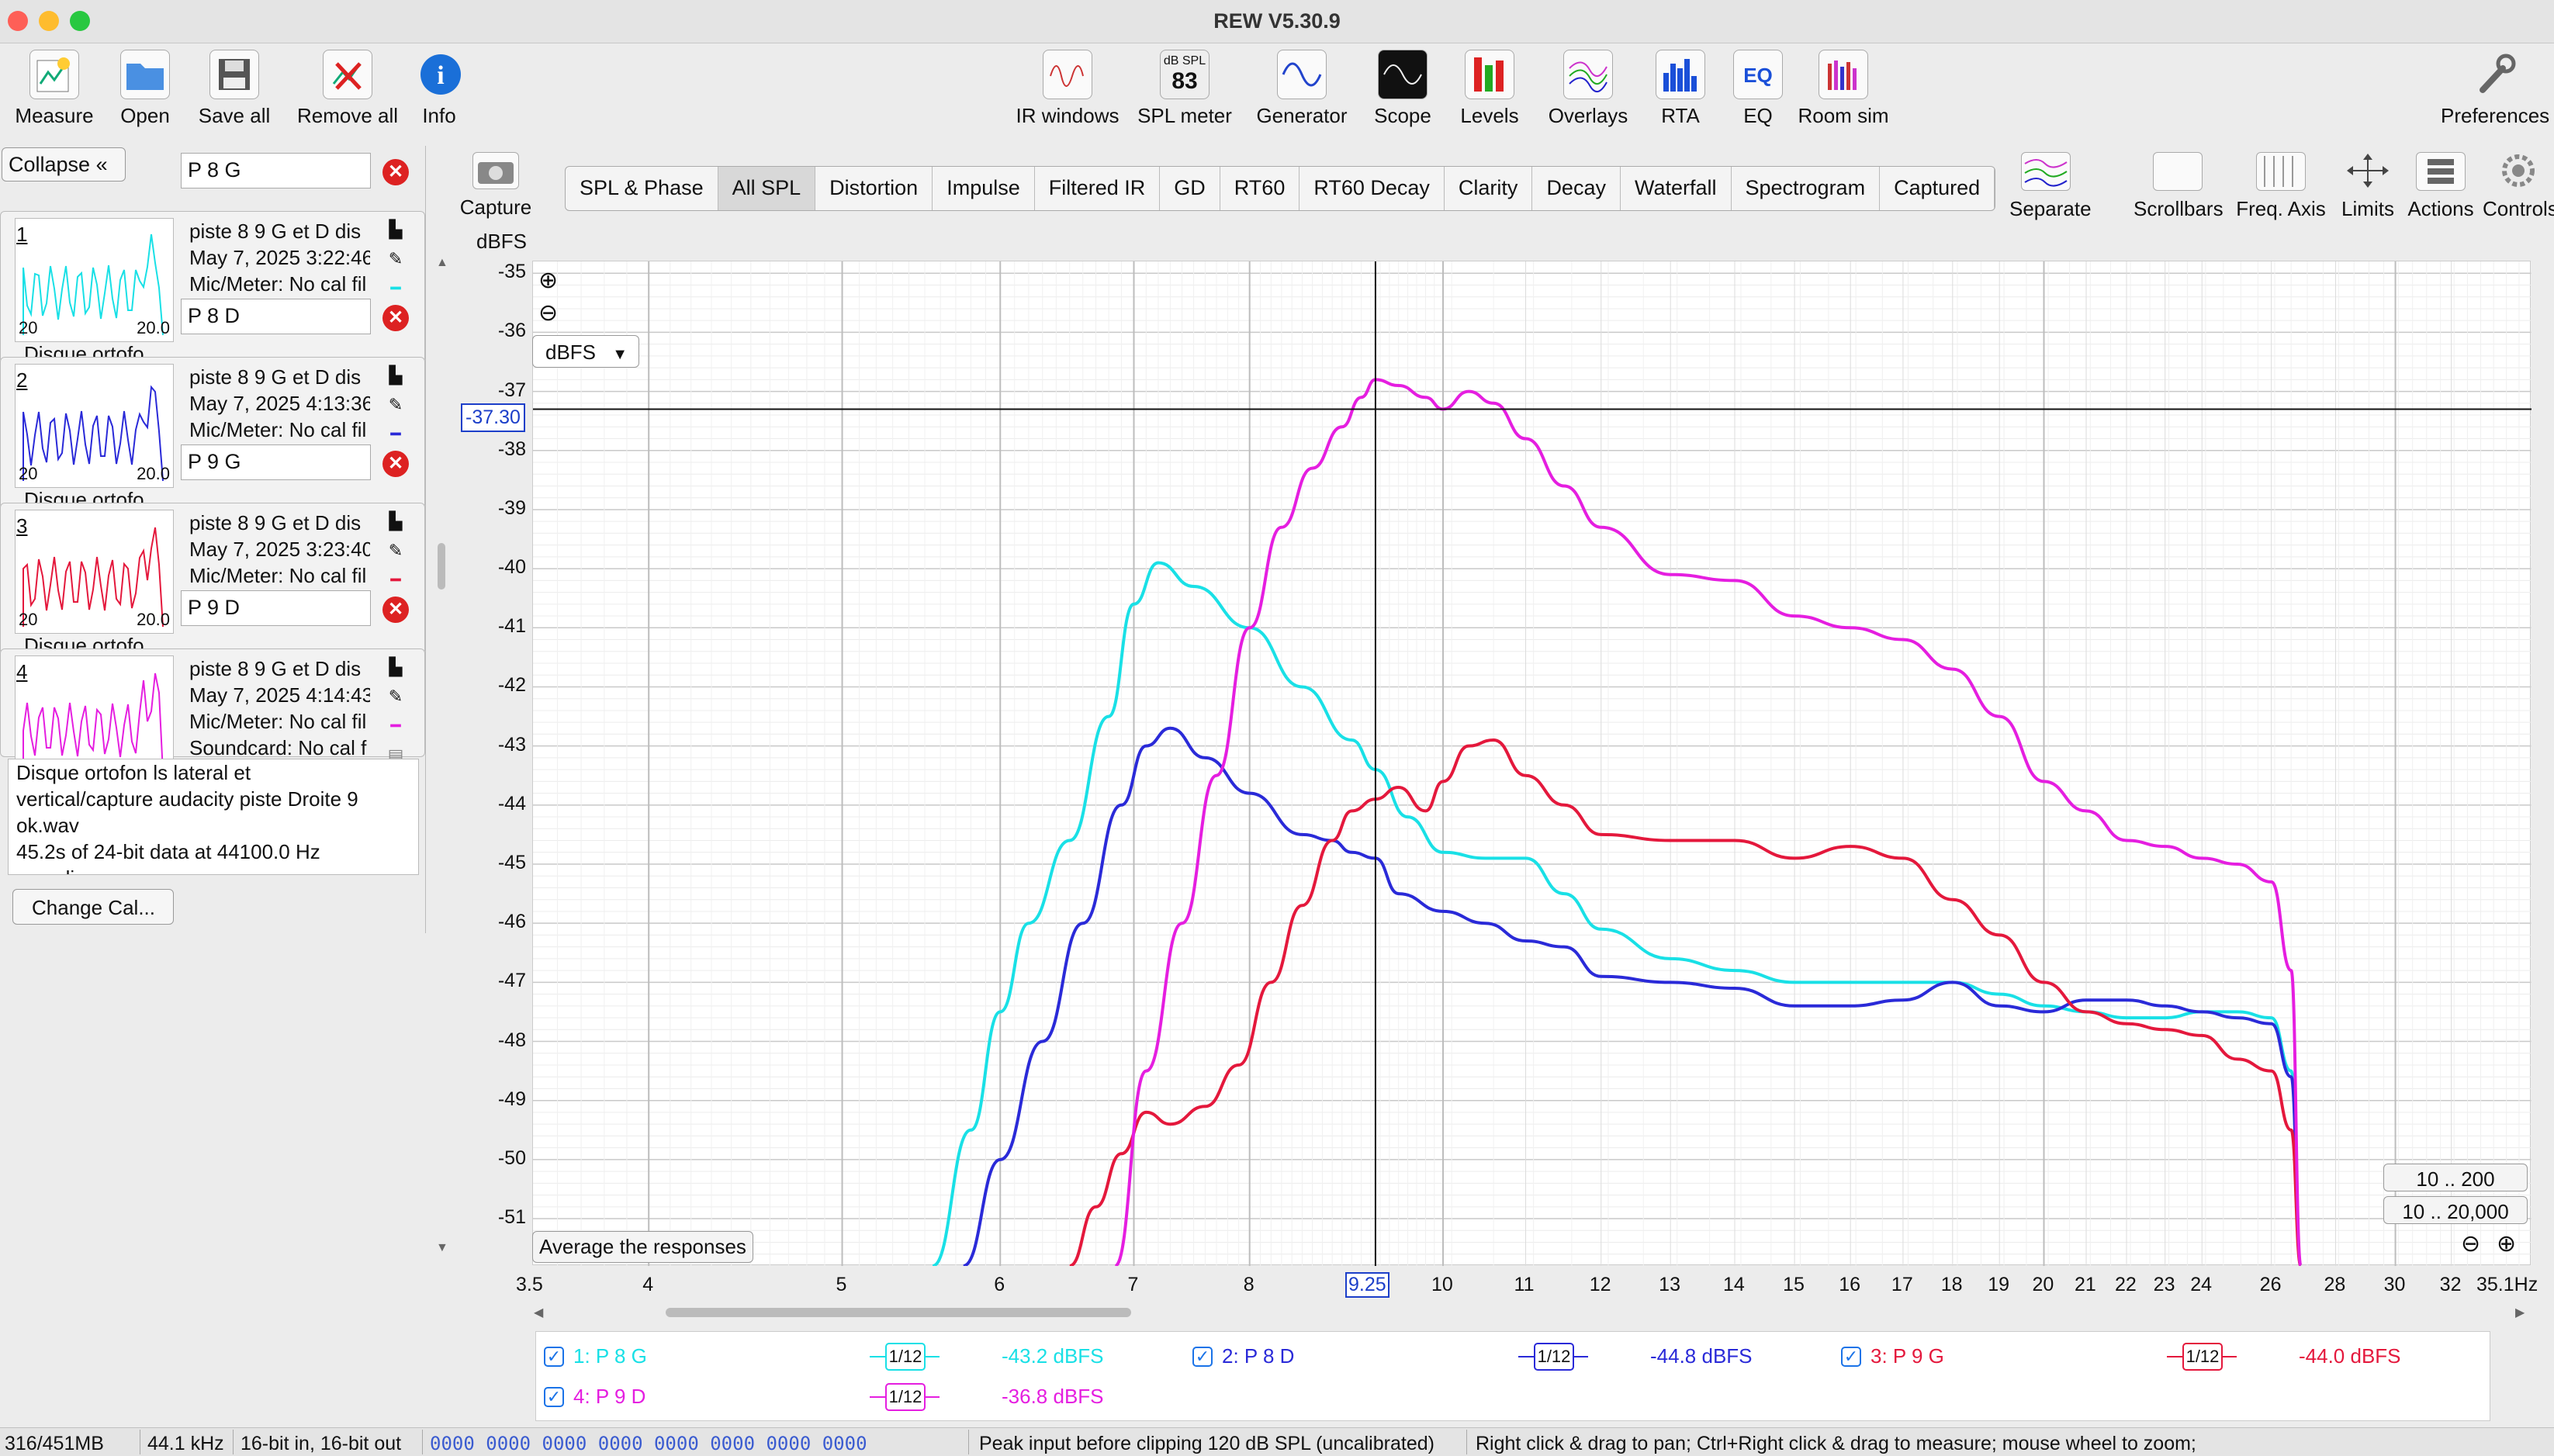  I want to click on scroll-left-arrow-icon: ◀, so click(538, 1312).